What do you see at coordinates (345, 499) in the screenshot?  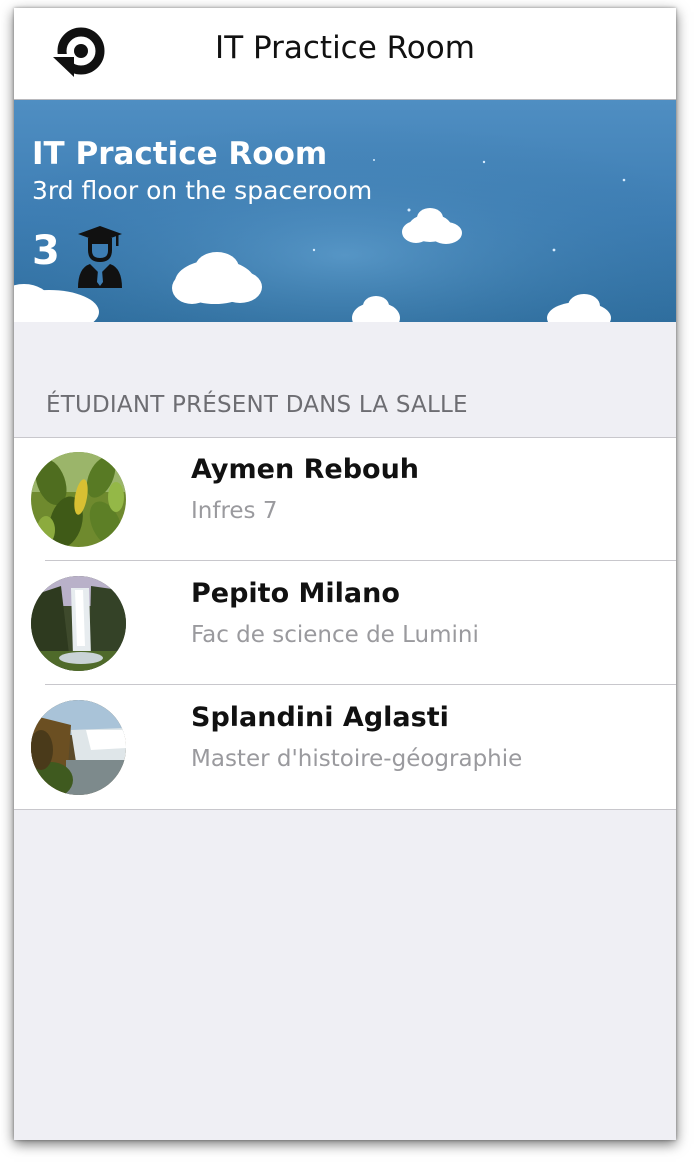 I see `list-item: Aymen Rebouh Infres 7` at bounding box center [345, 499].